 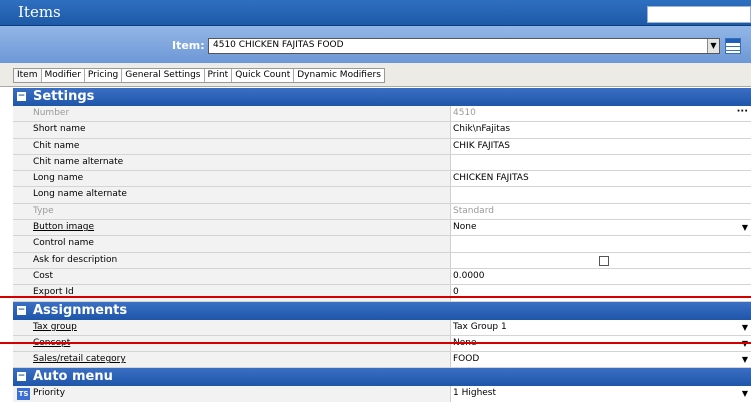 I want to click on row-value: 4510 ···, so click(x=600, y=111).